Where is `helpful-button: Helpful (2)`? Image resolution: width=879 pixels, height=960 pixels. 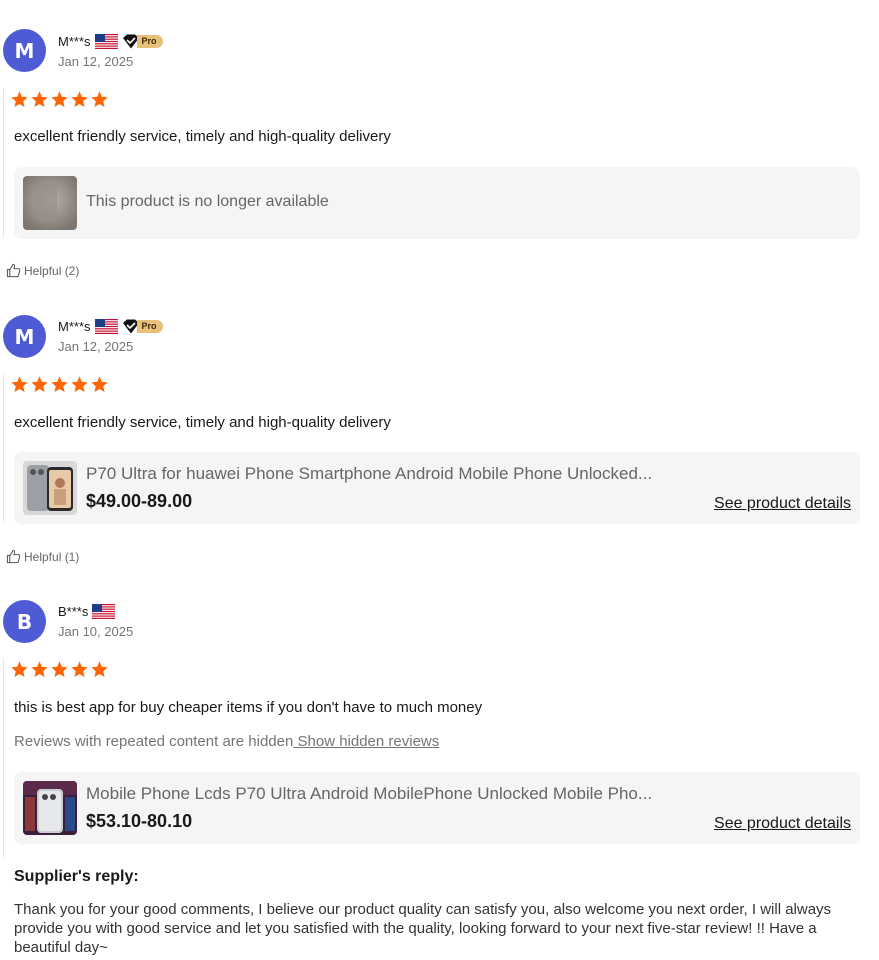
helpful-button: Helpful (2) is located at coordinates (42, 270).